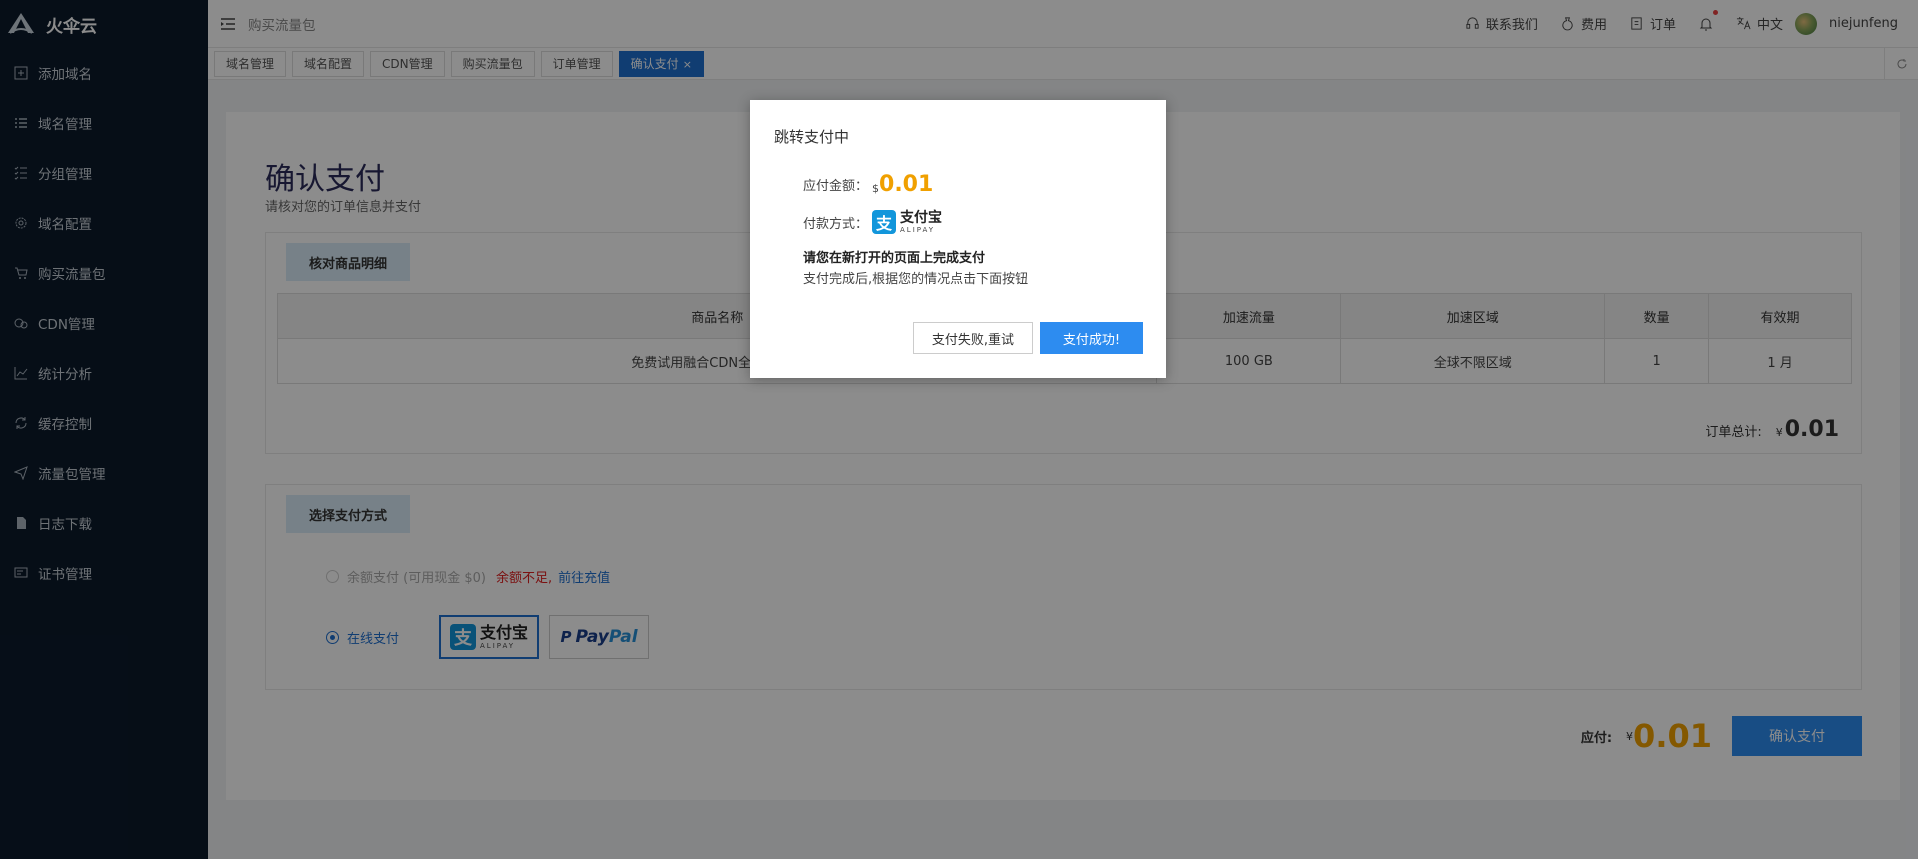 This screenshot has height=859, width=1918. Describe the element at coordinates (894, 258) in the screenshot. I see `dialog-instruction: 请您在新打开的页面上完成支付` at that location.